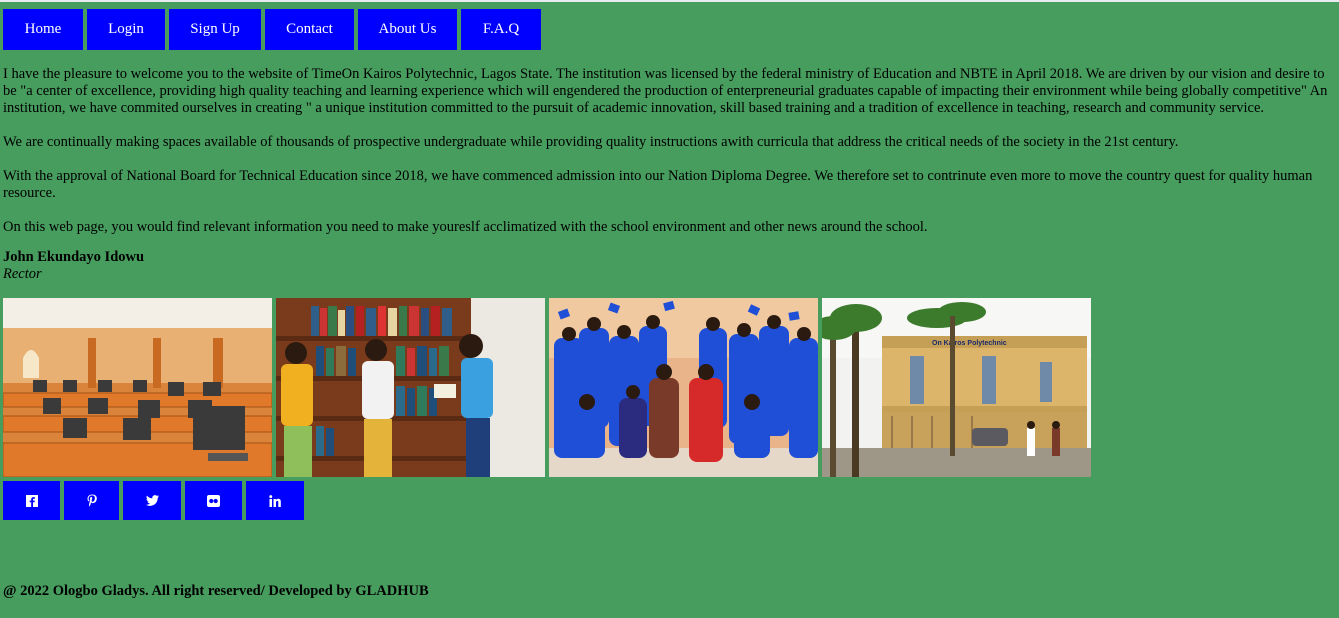  What do you see at coordinates (137, 387) in the screenshot?
I see `computer-lab-photo` at bounding box center [137, 387].